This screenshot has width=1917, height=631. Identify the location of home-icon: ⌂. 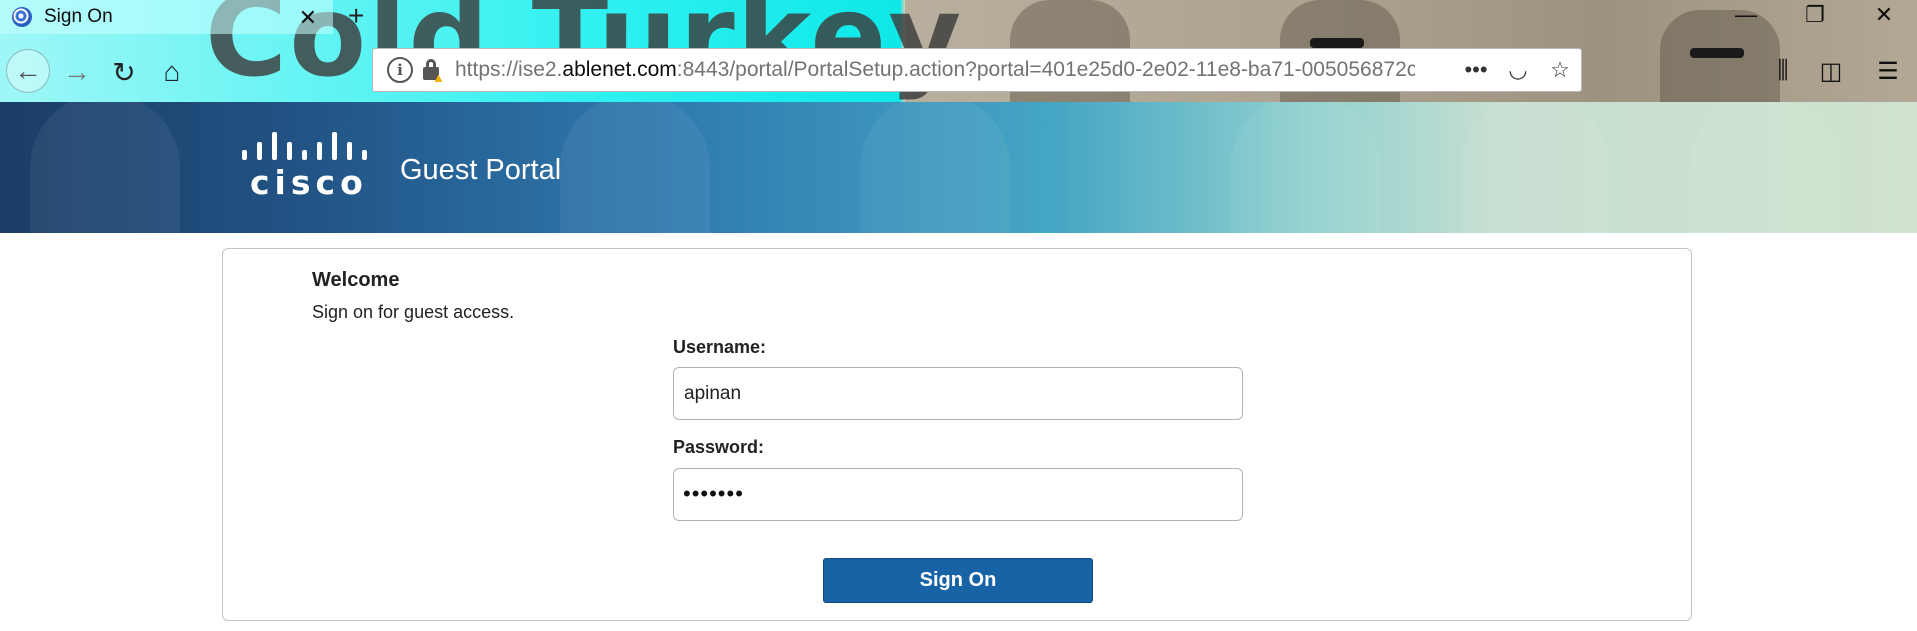
(172, 71).